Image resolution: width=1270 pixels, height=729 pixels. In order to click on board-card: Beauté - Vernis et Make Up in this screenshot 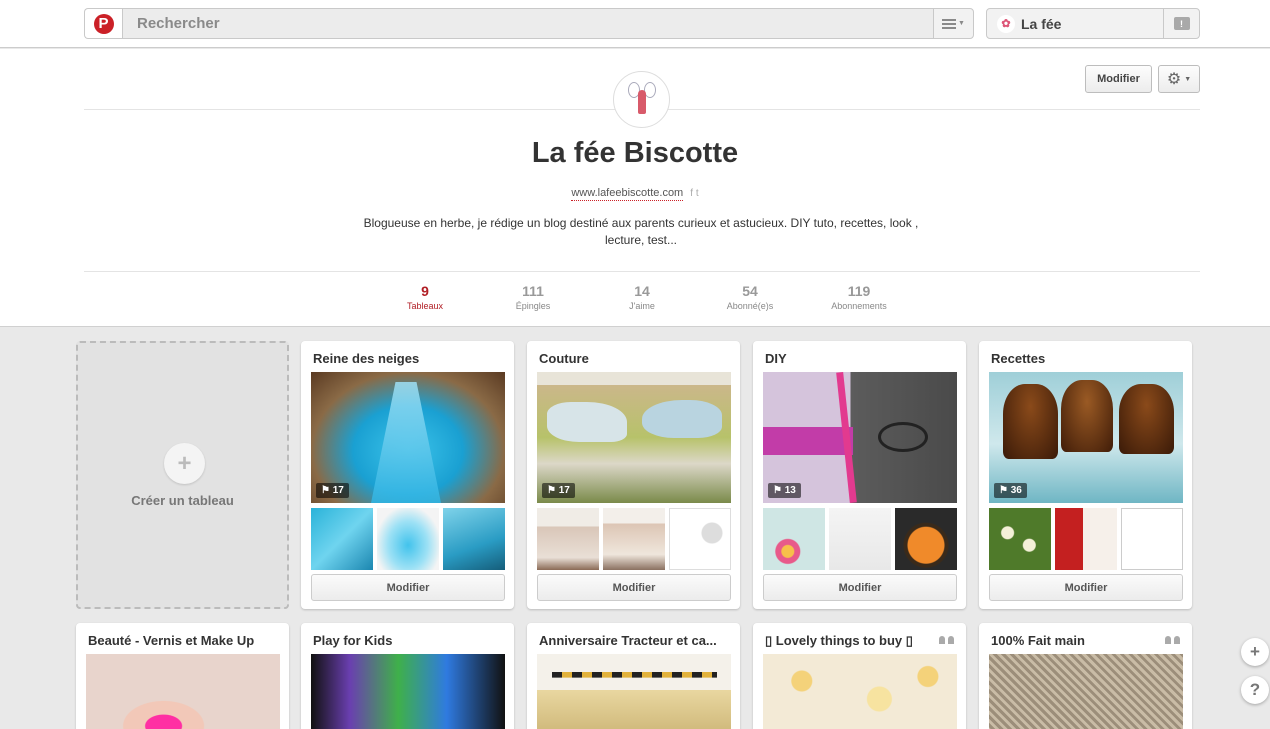, I will do `click(182, 676)`.